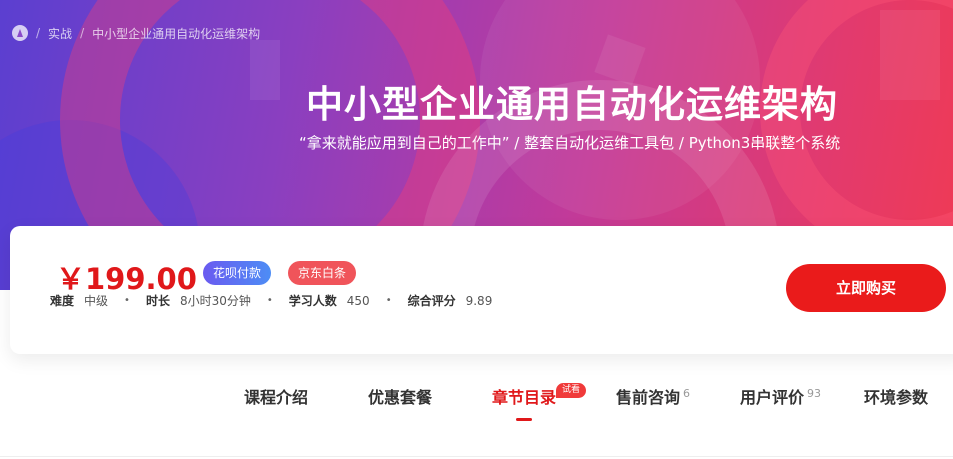  I want to click on meta-value-duration: 8小时30分钟, so click(215, 301).